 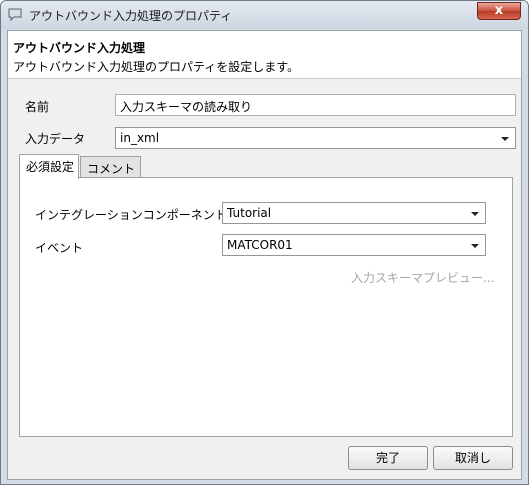 I want to click on tab-label: コメント, so click(x=111, y=169).